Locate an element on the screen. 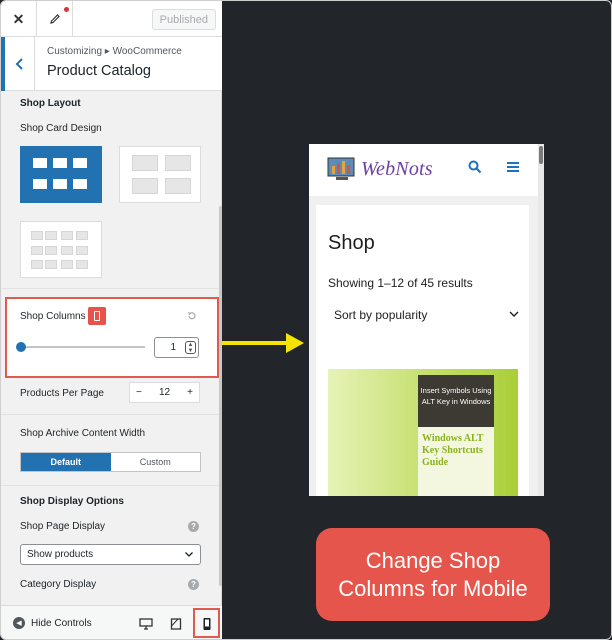 The width and height of the screenshot is (612, 640). reset-icon is located at coordinates (192, 316).